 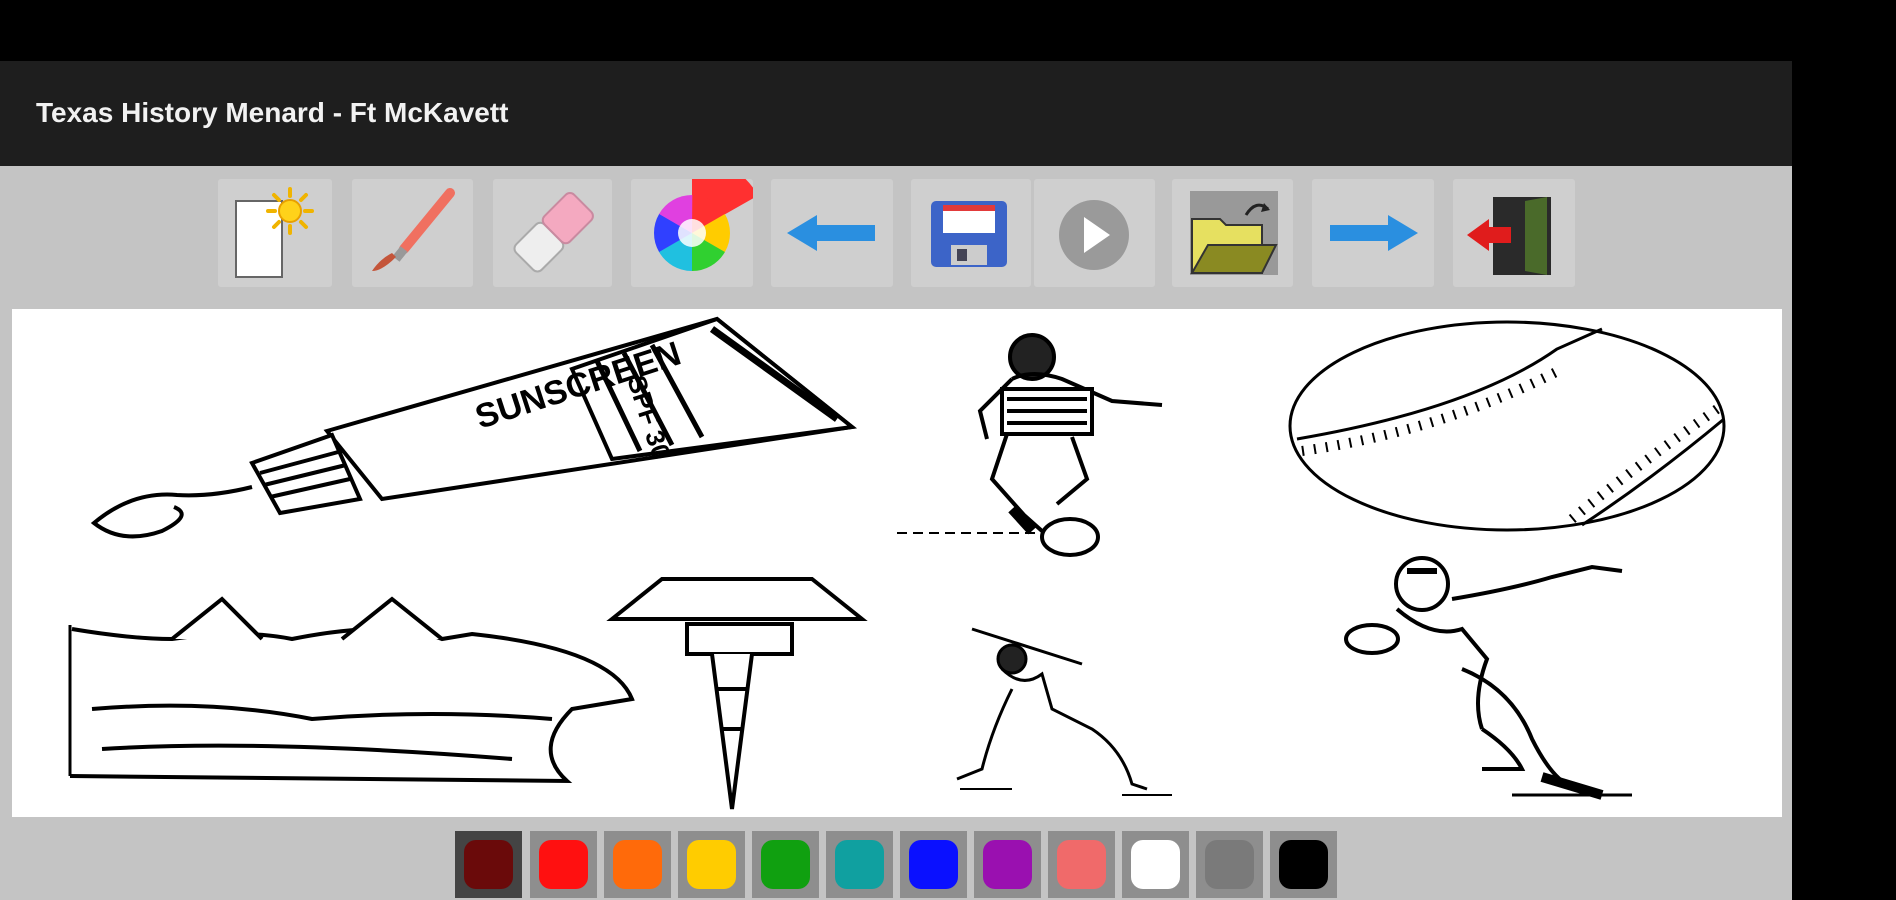 I want to click on new-page-icon, so click(x=275, y=233).